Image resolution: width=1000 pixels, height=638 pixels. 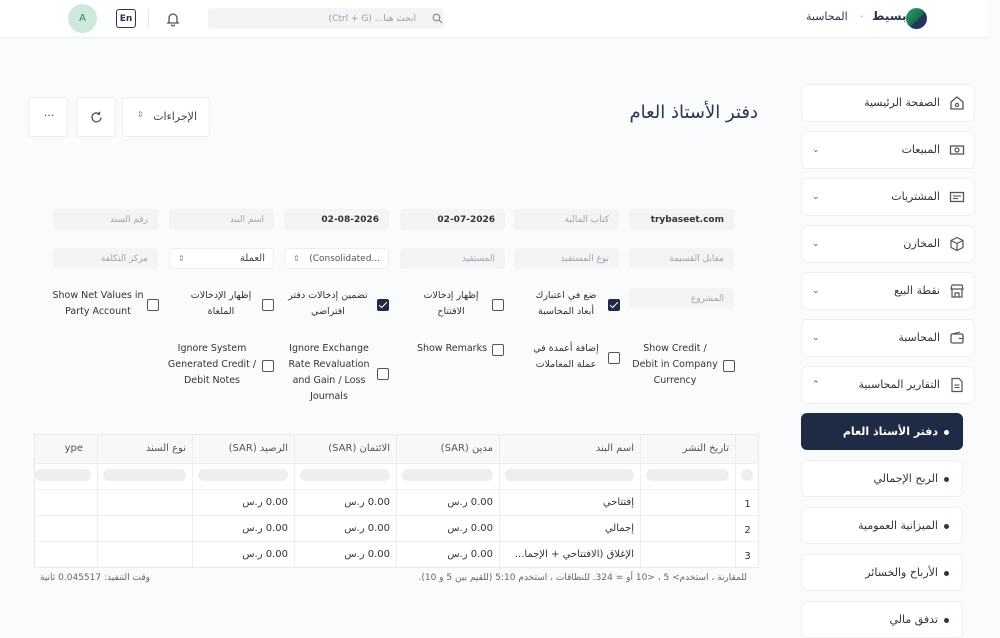 I want to click on sidebar-subitem-gross-profit: الربح الإجمالي, so click(x=882, y=478).